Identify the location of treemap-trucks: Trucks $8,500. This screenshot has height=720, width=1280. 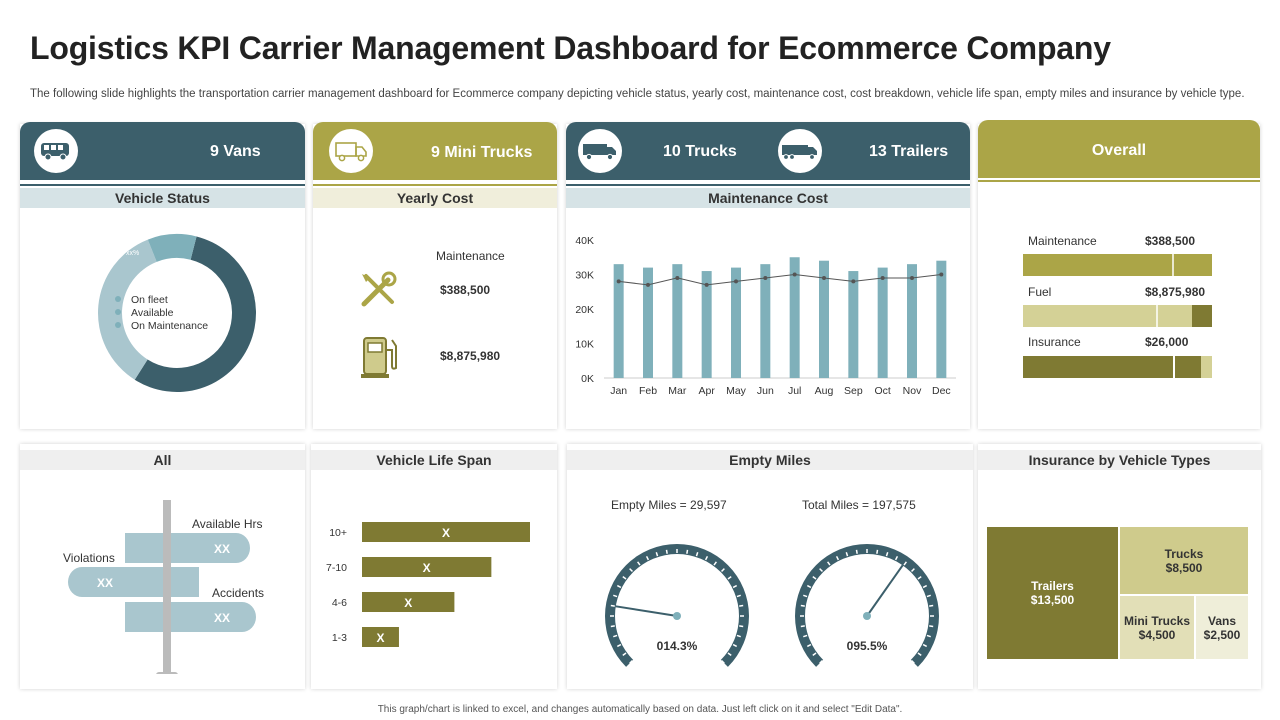
(1184, 560).